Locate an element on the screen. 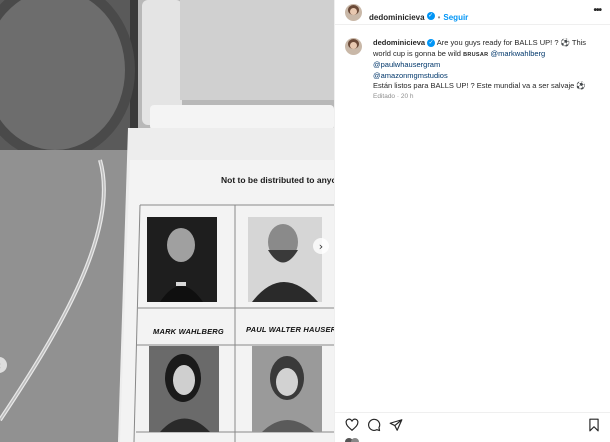 The image size is (610, 442). post-header-user: dedominicieva ✓ • Seguir is located at coordinates (418, 16).